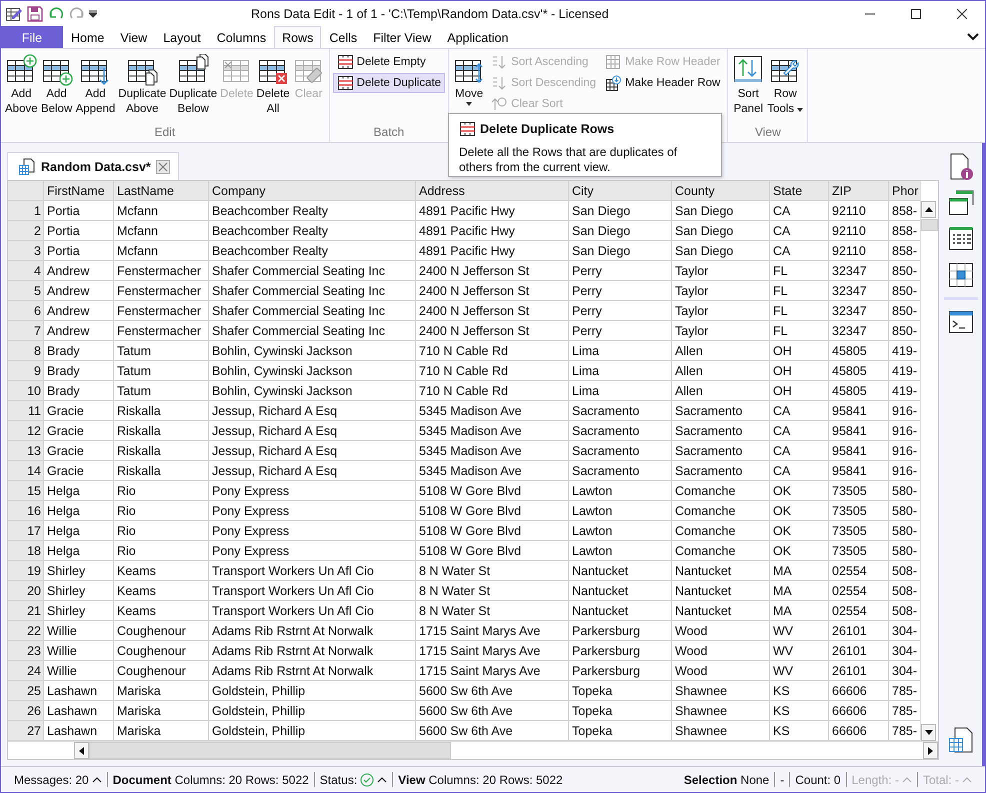 Image resolution: width=986 pixels, height=793 pixels. I want to click on list-icon, so click(960, 239).